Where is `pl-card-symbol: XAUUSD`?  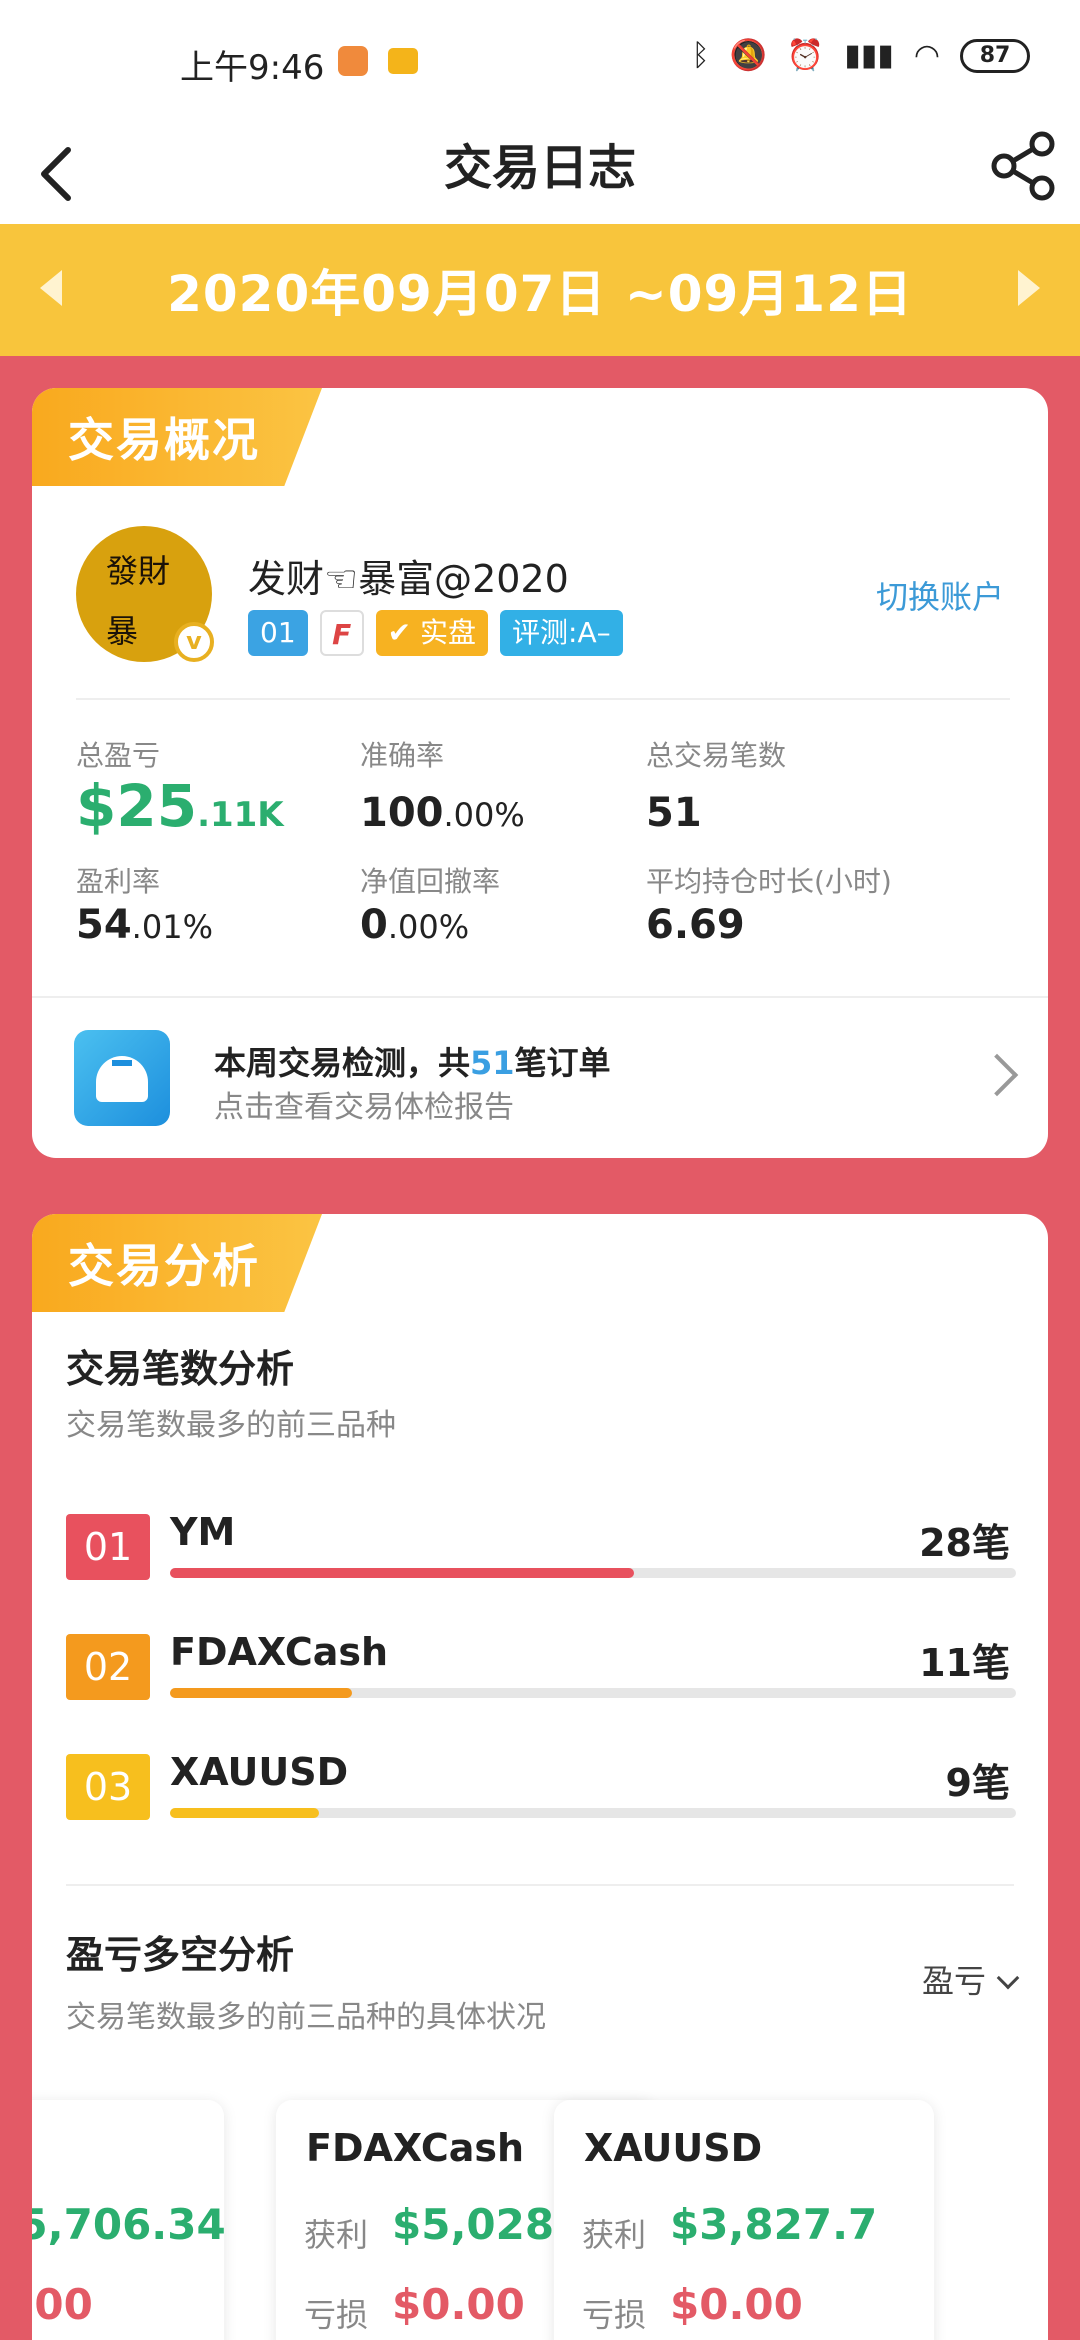 pl-card-symbol: XAUUSD is located at coordinates (673, 2148).